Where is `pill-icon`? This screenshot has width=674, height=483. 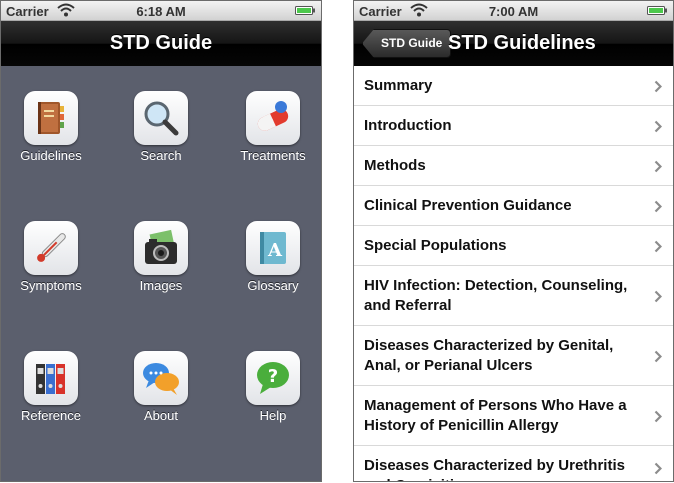 pill-icon is located at coordinates (273, 118).